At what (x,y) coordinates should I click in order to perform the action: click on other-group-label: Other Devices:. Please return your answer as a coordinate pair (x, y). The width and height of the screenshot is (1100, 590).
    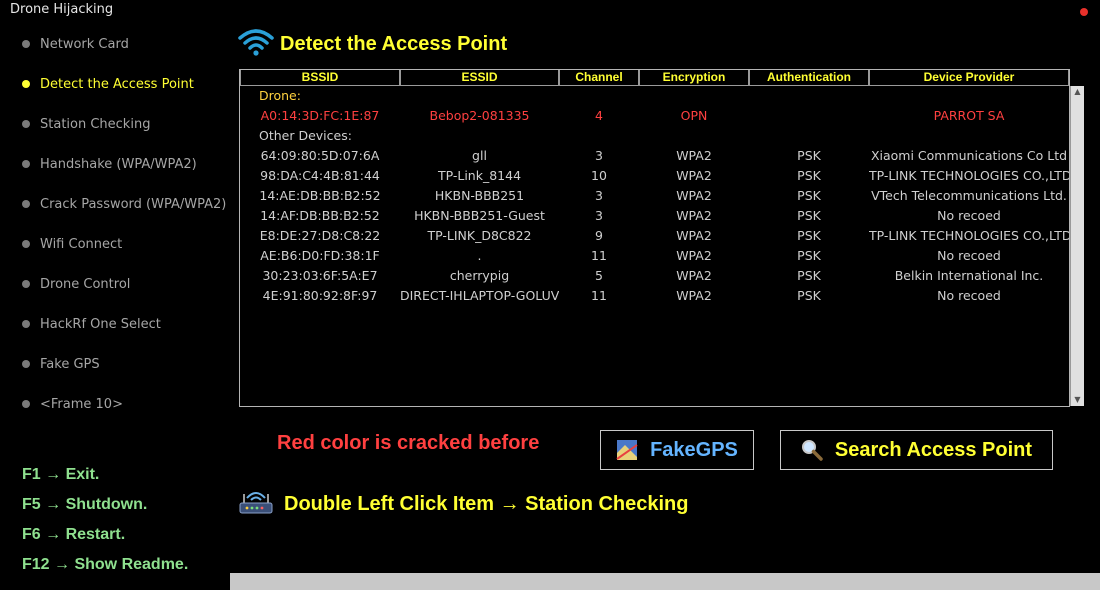
    Looking at the image, I should click on (305, 135).